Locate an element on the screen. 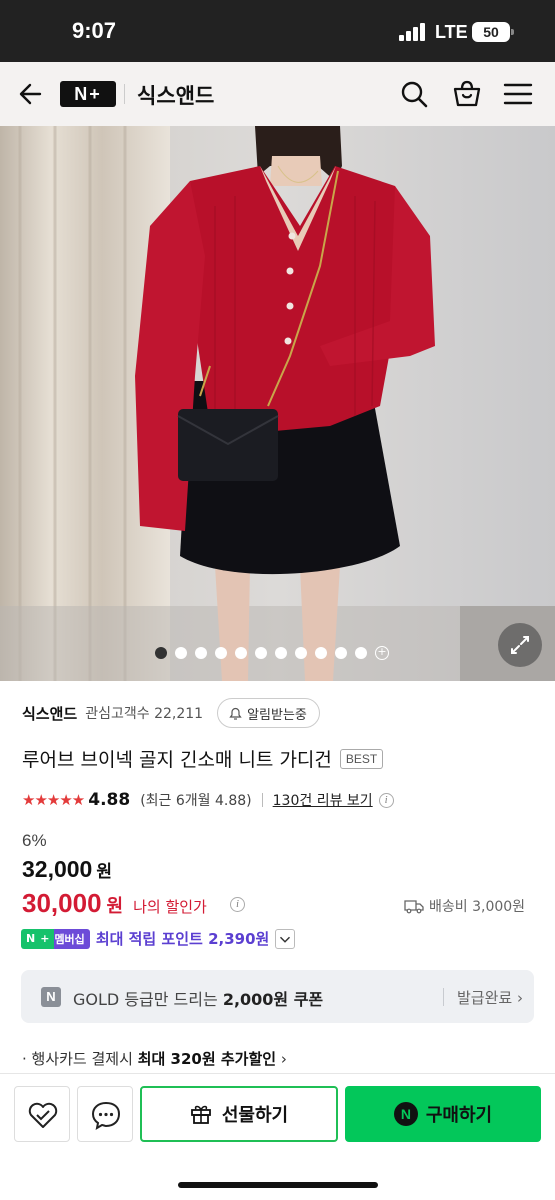 The image size is (555, 1200). notify-label: 알림받는중 is located at coordinates (277, 715).